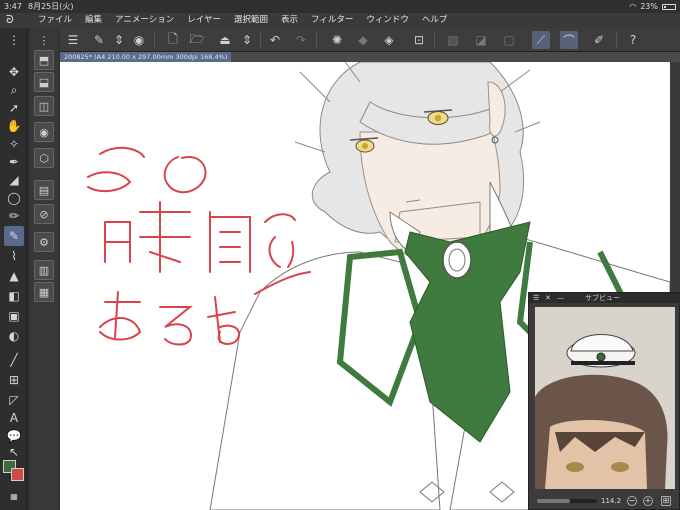  What do you see at coordinates (599, 40) in the screenshot?
I see `pen-ruler-icon: ✐` at bounding box center [599, 40].